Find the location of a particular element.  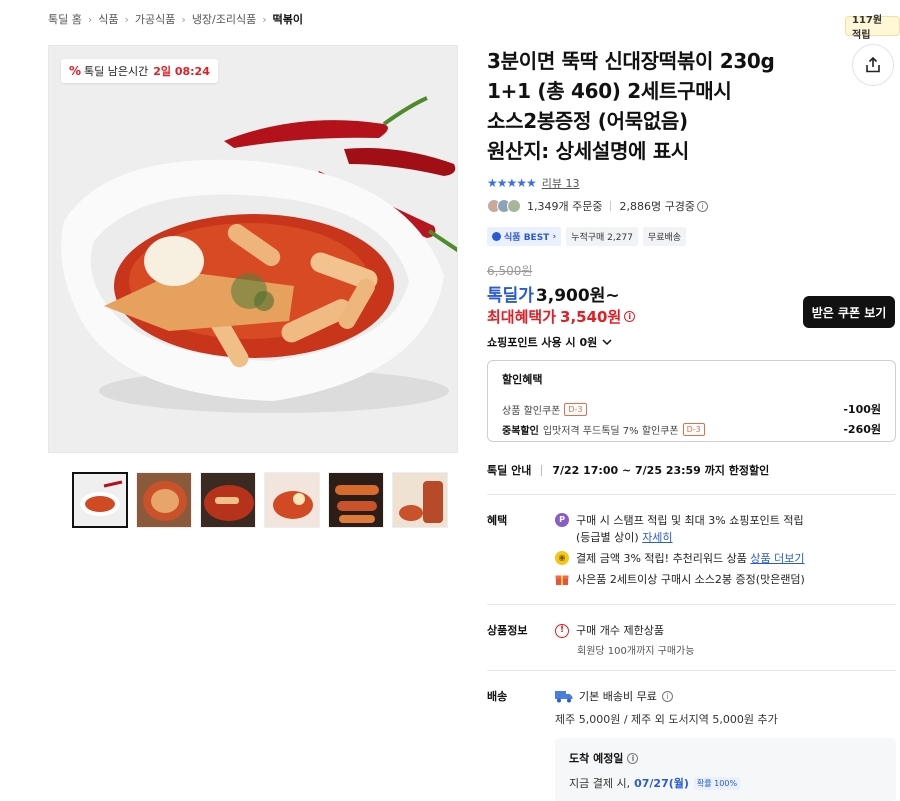

deal-timer-badge: % 톡딜 남은시간 2일 08:24 is located at coordinates (139, 71).